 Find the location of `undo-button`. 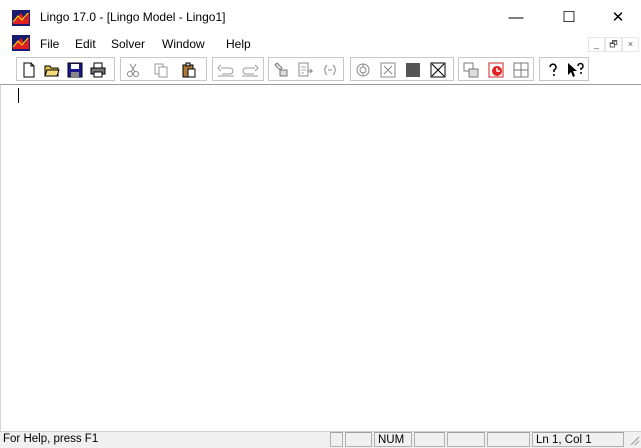

undo-button is located at coordinates (226, 70).